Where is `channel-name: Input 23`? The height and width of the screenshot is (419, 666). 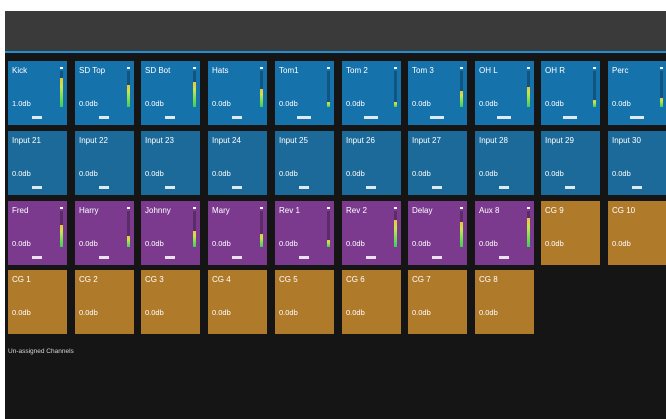
channel-name: Input 23 is located at coordinates (159, 140).